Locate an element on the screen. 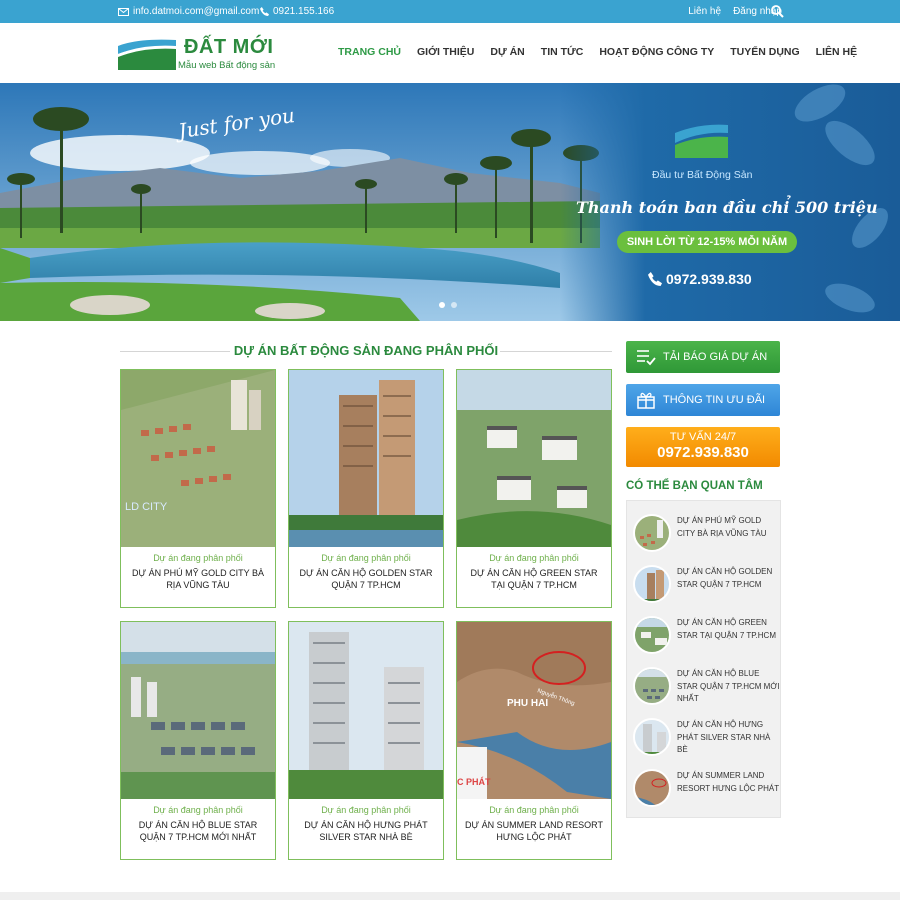 The image size is (900, 900). logo-icon is located at coordinates (147, 54).